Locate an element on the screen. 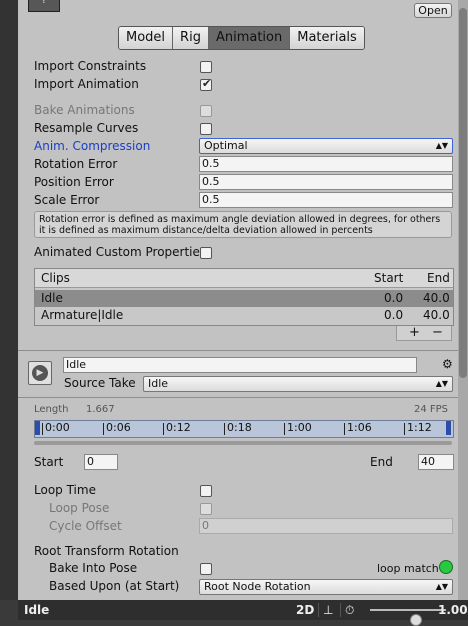  rotation-error-field: 0.5 is located at coordinates (326, 164).